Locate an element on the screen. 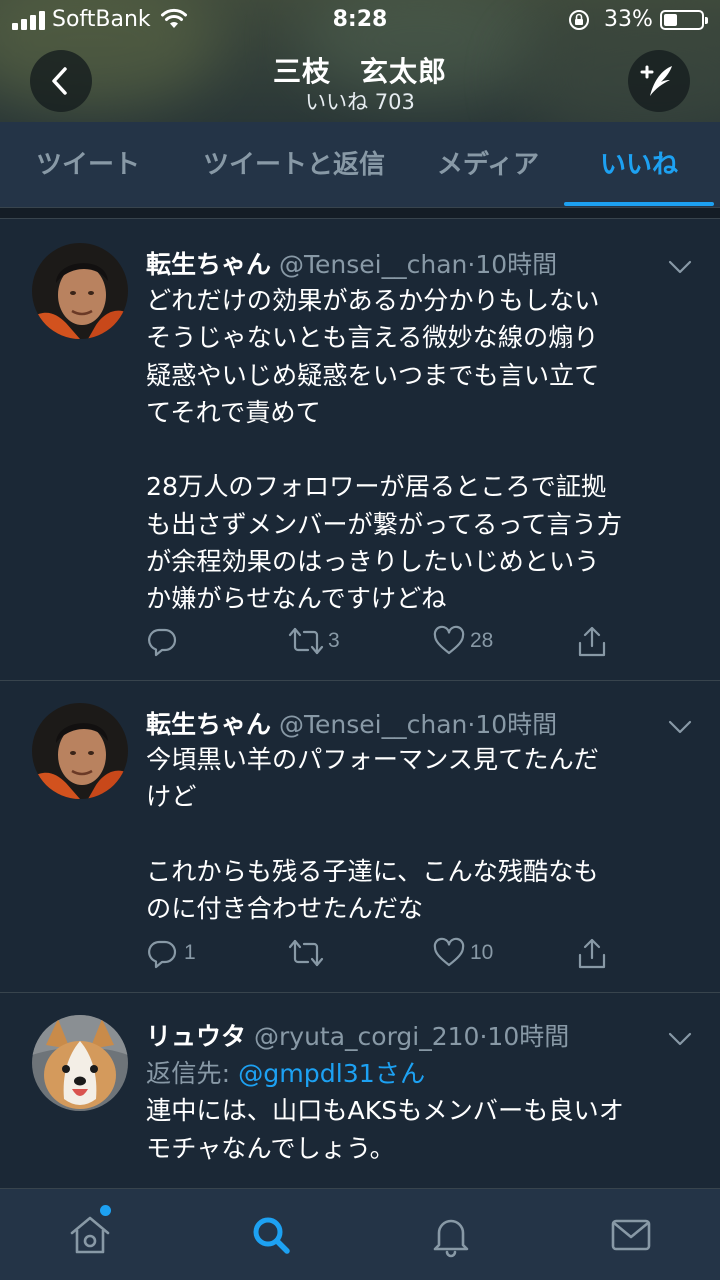 Image resolution: width=720 pixels, height=1280 pixels. profile-header: SoftBank 8:28 33% 三枝 玄太郎 いいね 703 is located at coordinates (360, 61).